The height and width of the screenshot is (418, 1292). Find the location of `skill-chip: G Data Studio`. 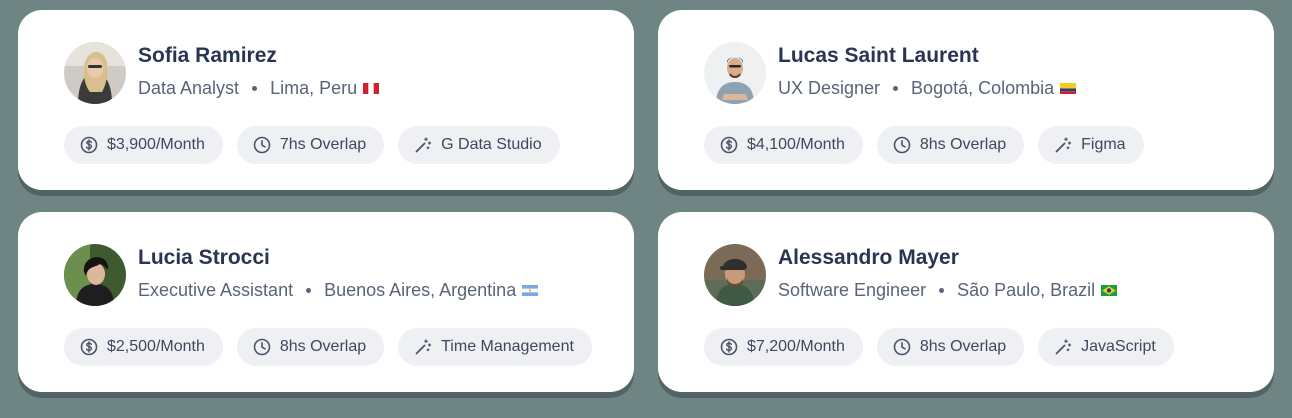

skill-chip: G Data Studio is located at coordinates (479, 145).